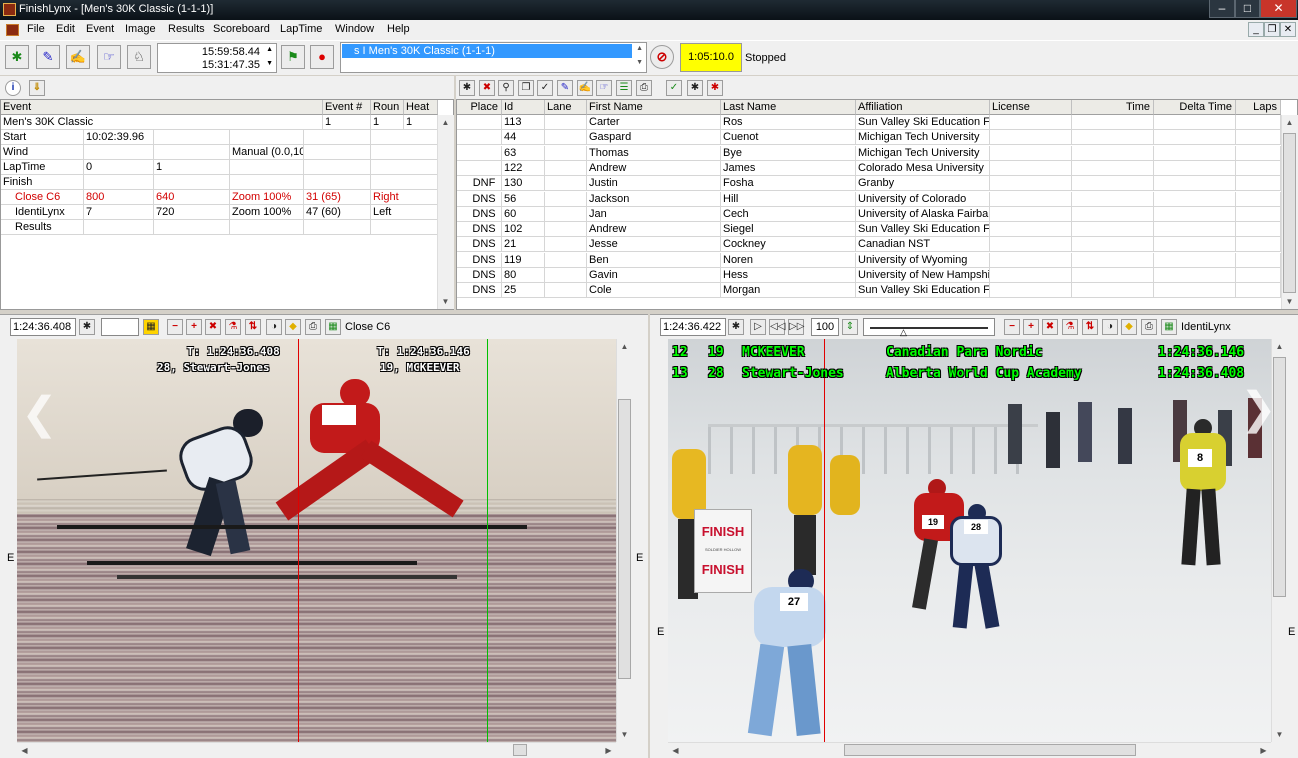  Describe the element at coordinates (445, 212) in the screenshot. I see `event-grid-scrollbar: ▲ ▼` at that location.